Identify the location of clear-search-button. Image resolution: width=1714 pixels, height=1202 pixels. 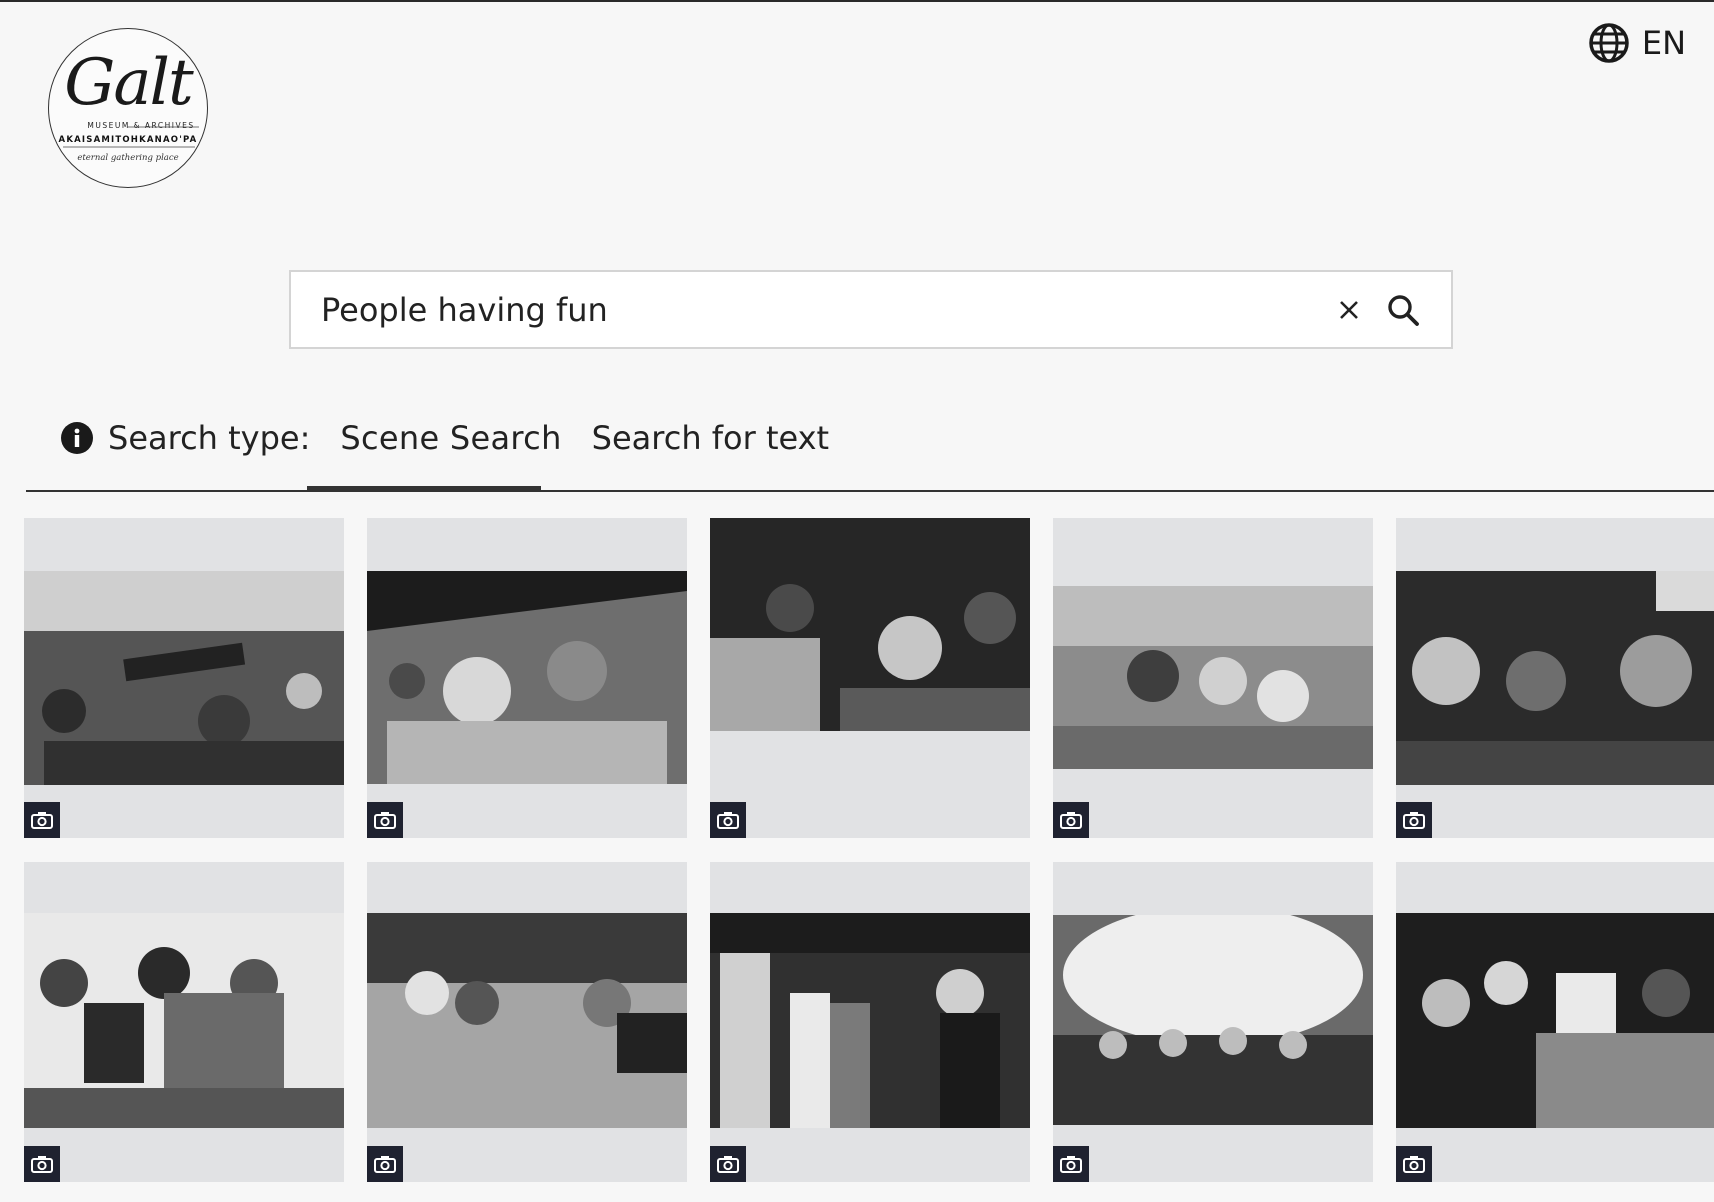
(1349, 310).